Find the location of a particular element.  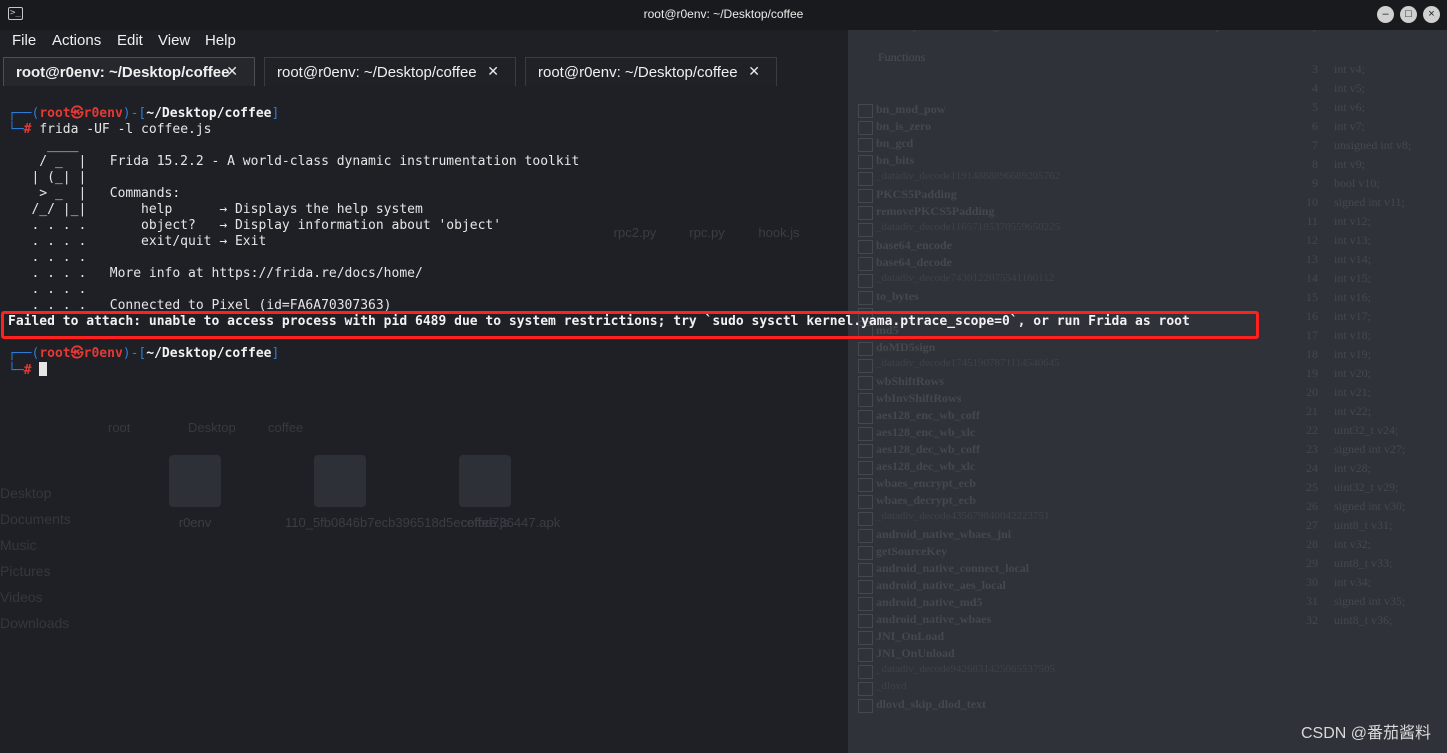

tab-1: root@r0env: ~/Desktop/coffee ✕ is located at coordinates (129, 71).